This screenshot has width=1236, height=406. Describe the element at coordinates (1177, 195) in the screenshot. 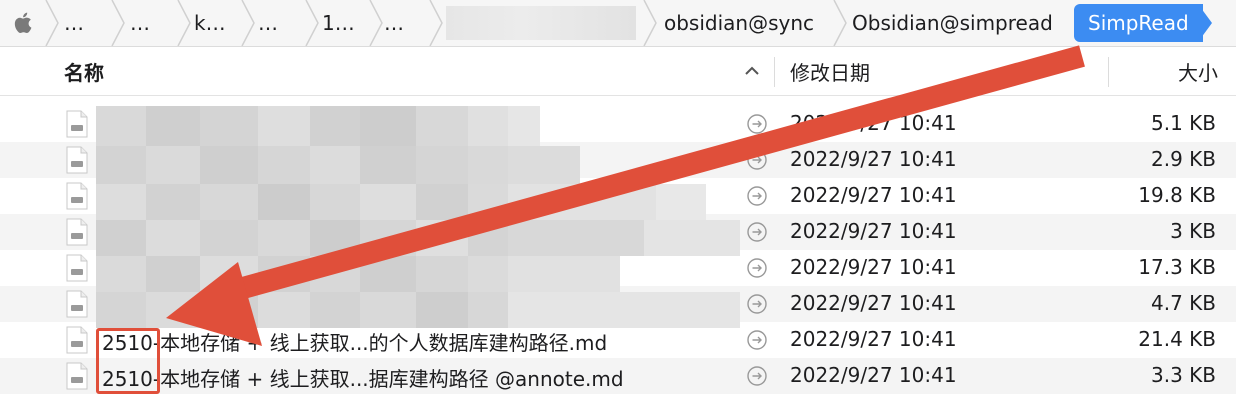

I see `file-size: 19.8 KB` at that location.